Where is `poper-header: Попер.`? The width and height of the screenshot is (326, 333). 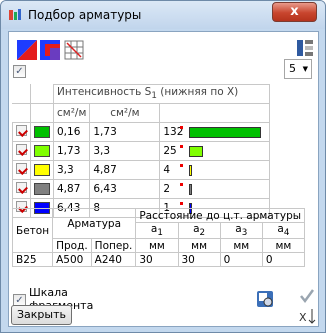
poper-header: Попер. is located at coordinates (113, 246).